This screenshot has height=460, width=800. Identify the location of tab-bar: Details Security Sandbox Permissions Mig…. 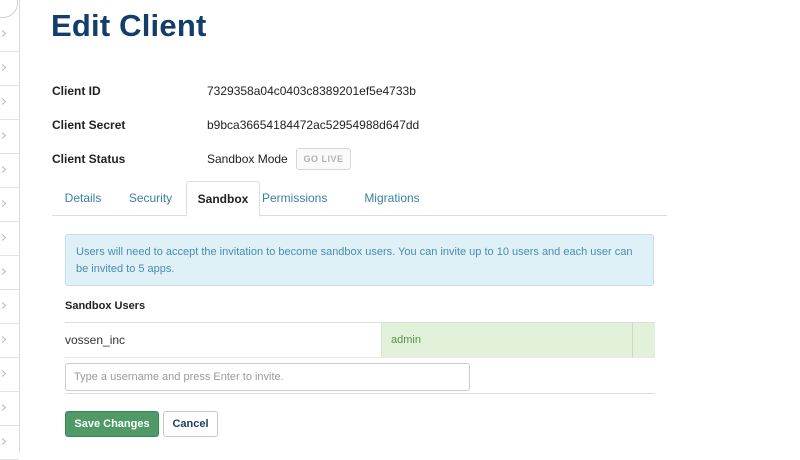
(359, 199).